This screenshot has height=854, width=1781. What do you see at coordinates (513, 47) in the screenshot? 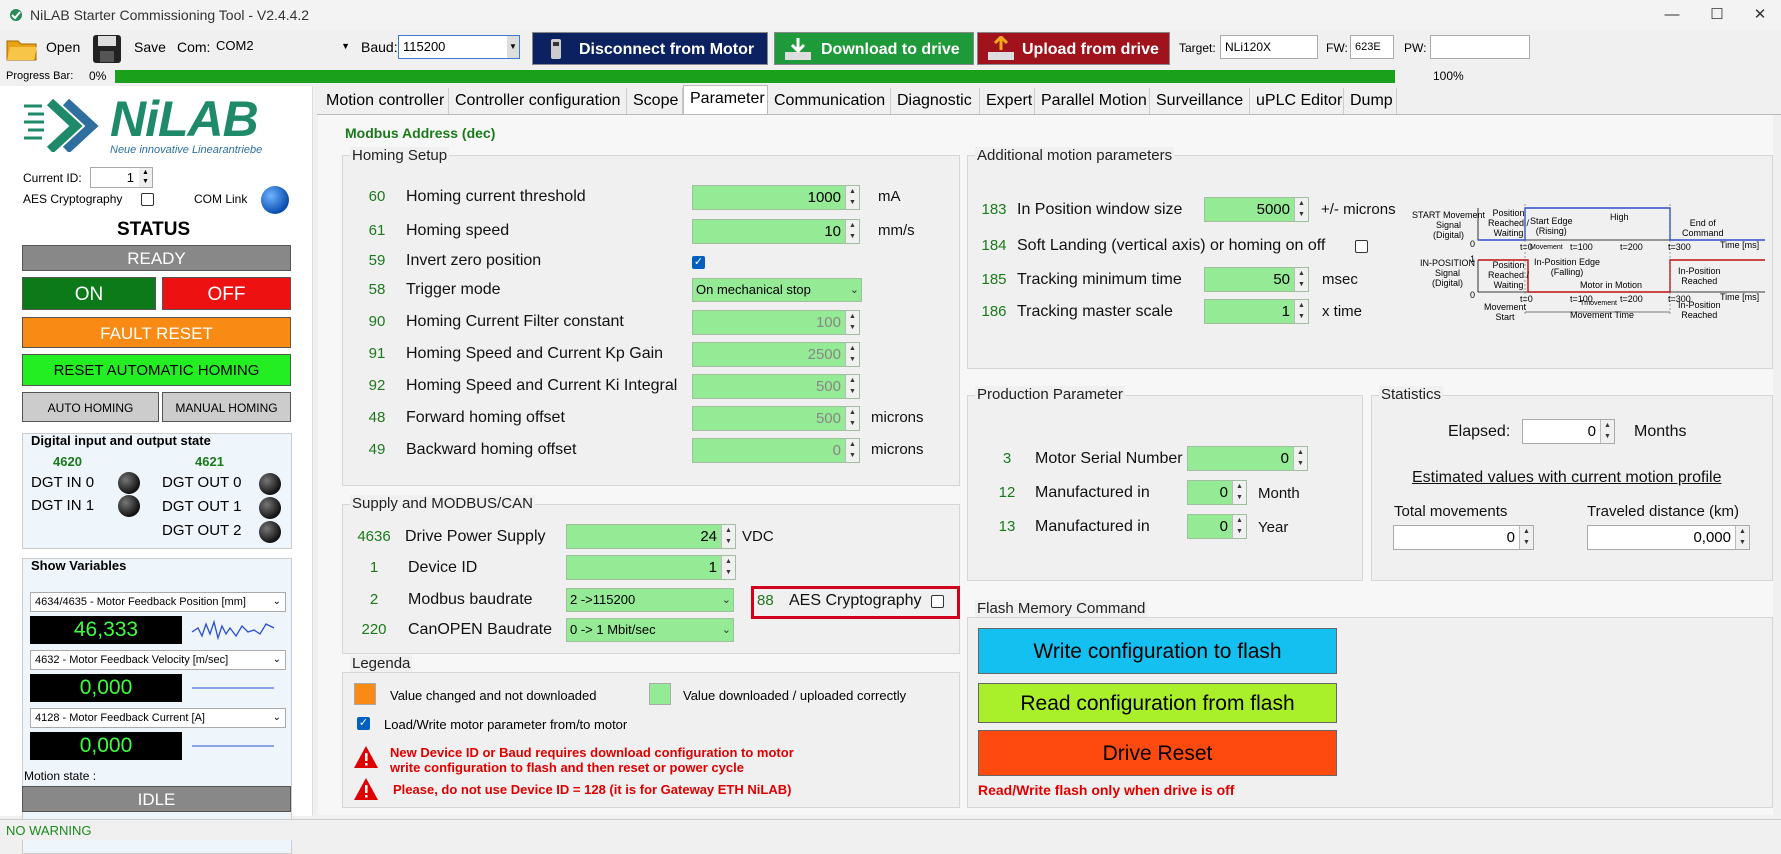
I see `chevron-down-icon: ▼` at bounding box center [513, 47].